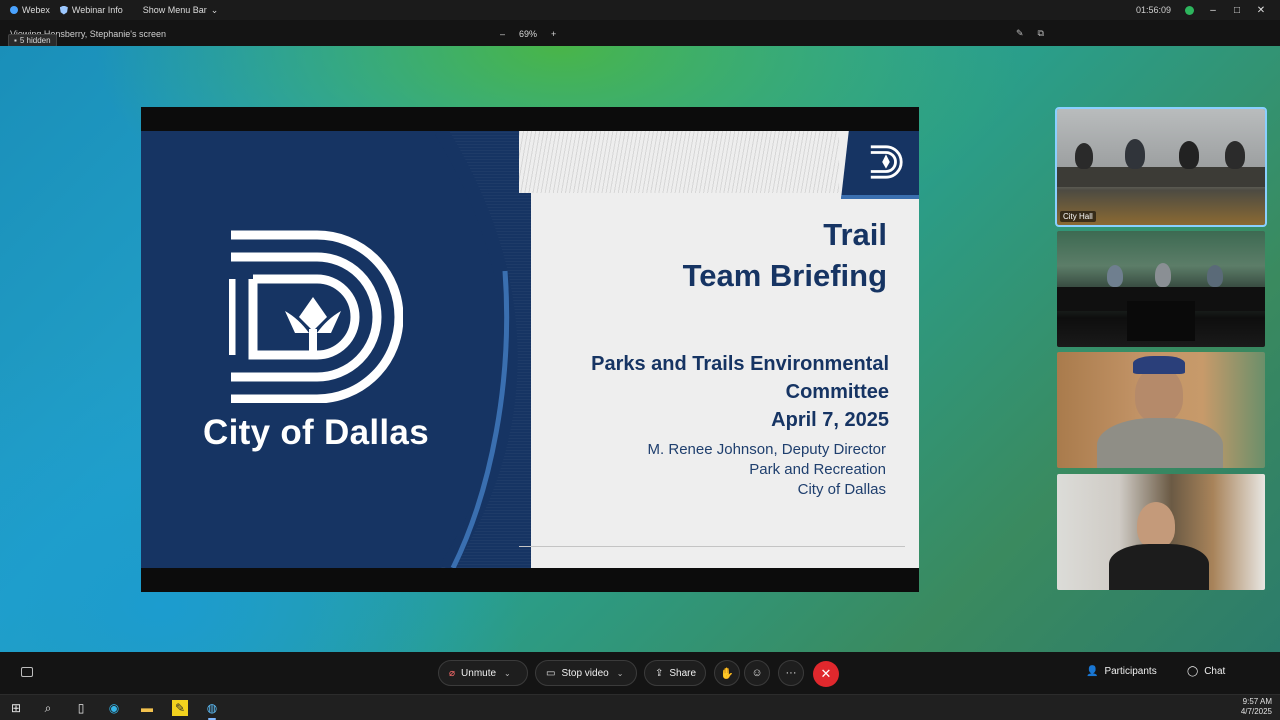  Describe the element at coordinates (147, 708) in the screenshot. I see `file-explorer-icon: ▬` at that location.